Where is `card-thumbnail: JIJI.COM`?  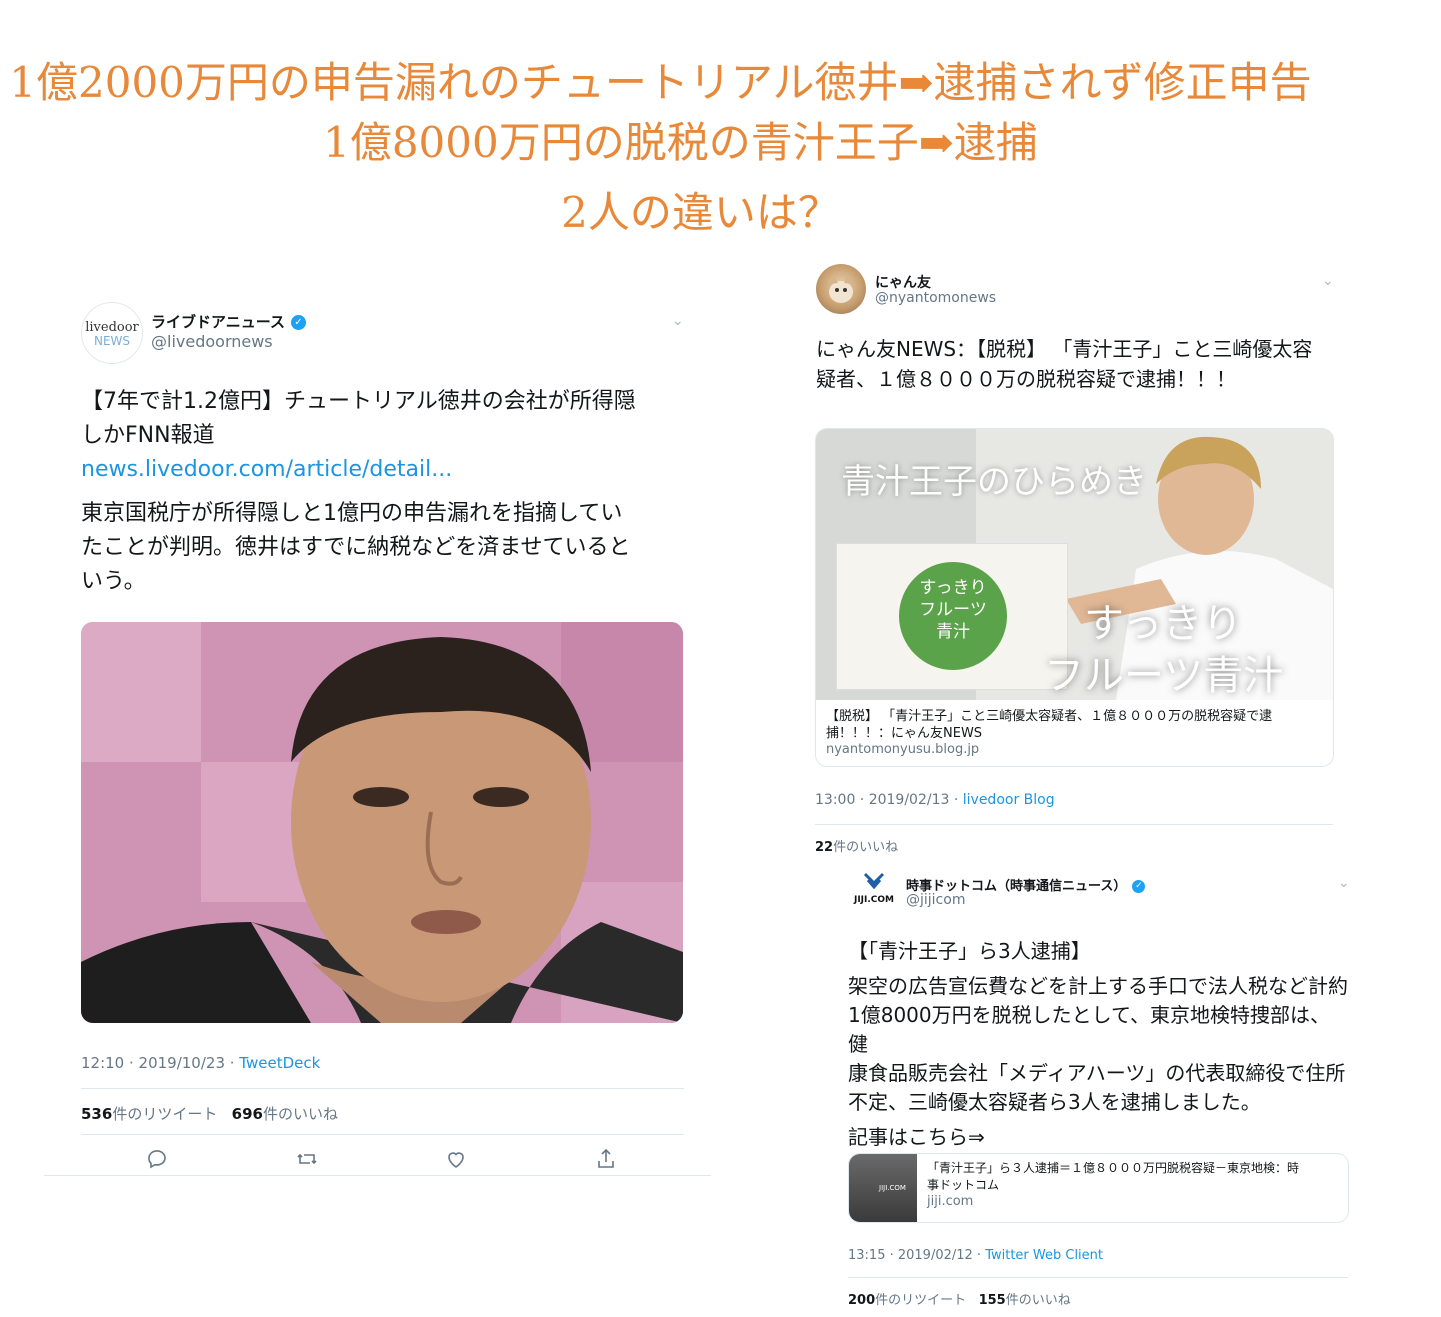 card-thumbnail: JIJI.COM is located at coordinates (883, 1188).